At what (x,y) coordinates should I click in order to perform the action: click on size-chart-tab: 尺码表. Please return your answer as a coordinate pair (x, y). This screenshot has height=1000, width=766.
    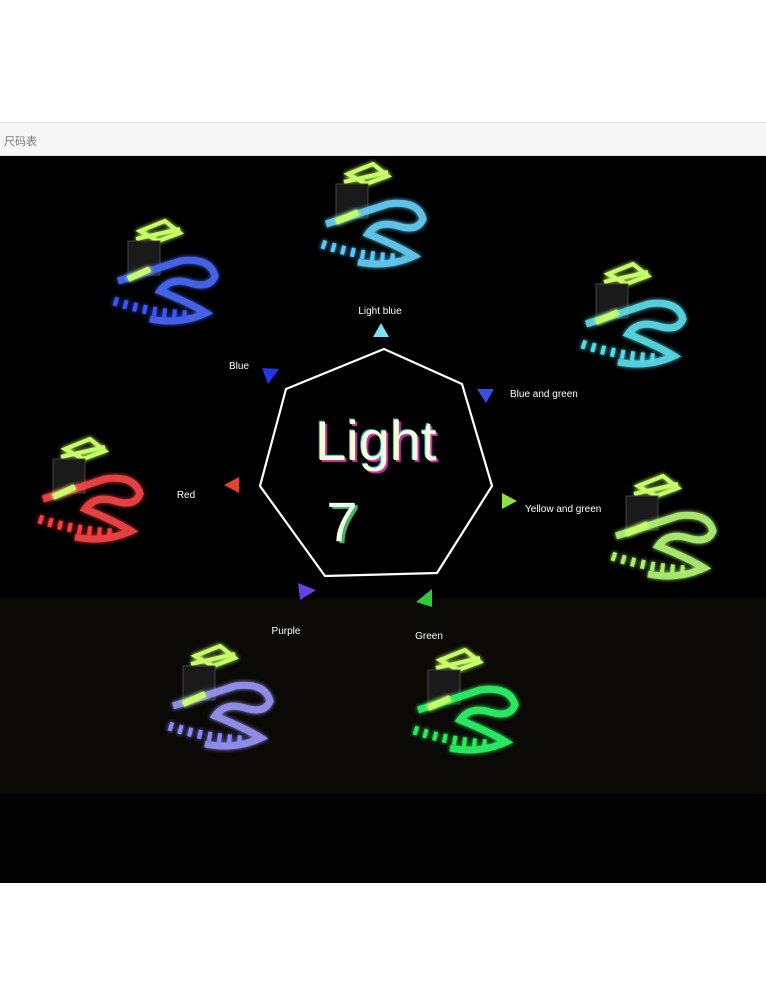
    Looking at the image, I should click on (20, 141).